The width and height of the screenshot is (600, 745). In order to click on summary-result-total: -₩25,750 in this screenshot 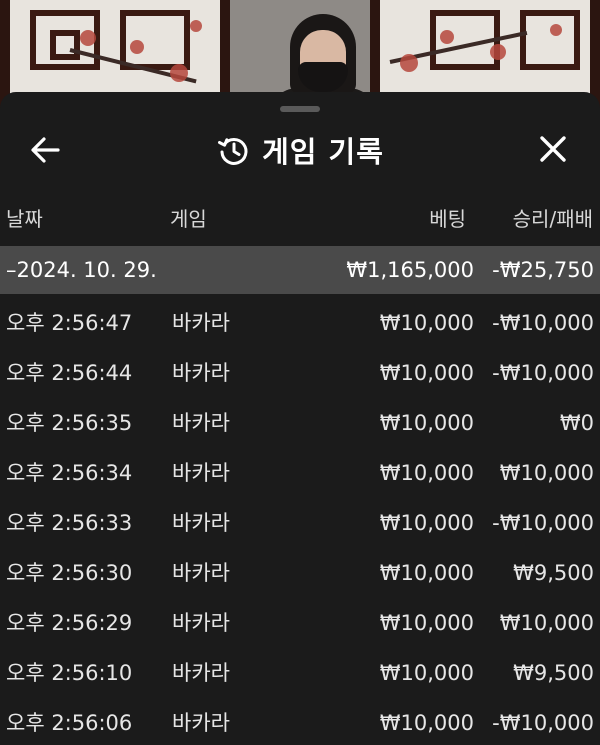, I will do `click(543, 270)`.